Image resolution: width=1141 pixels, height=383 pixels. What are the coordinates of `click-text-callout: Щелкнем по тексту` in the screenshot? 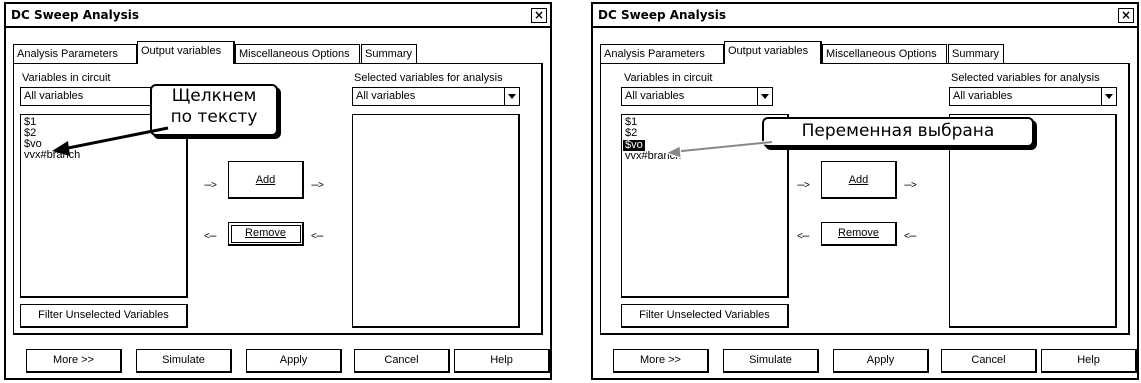 It's located at (214, 110).